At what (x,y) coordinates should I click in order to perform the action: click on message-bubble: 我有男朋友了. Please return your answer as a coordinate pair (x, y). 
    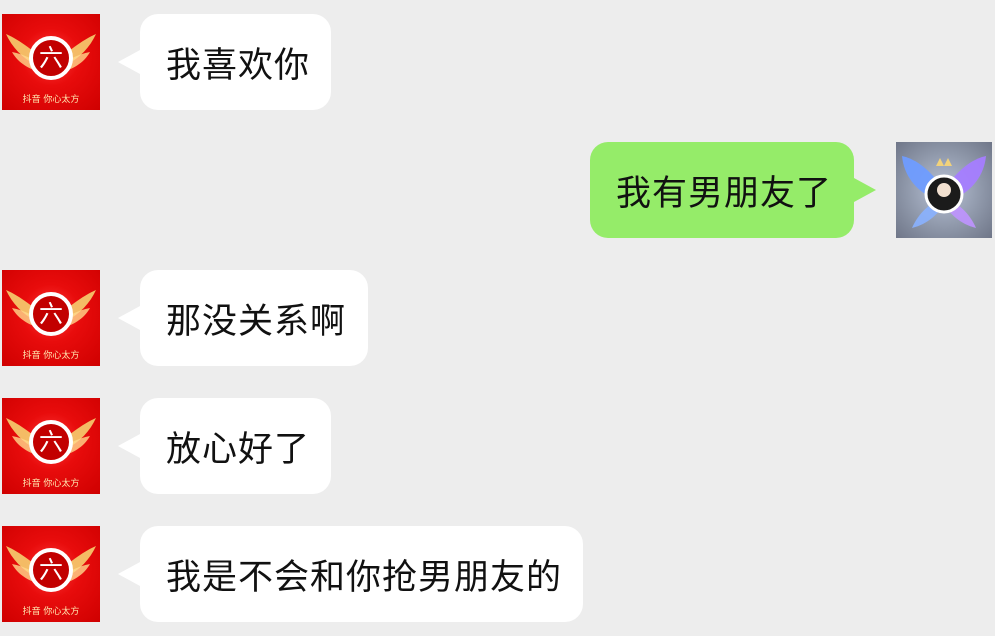
    Looking at the image, I should click on (733, 190).